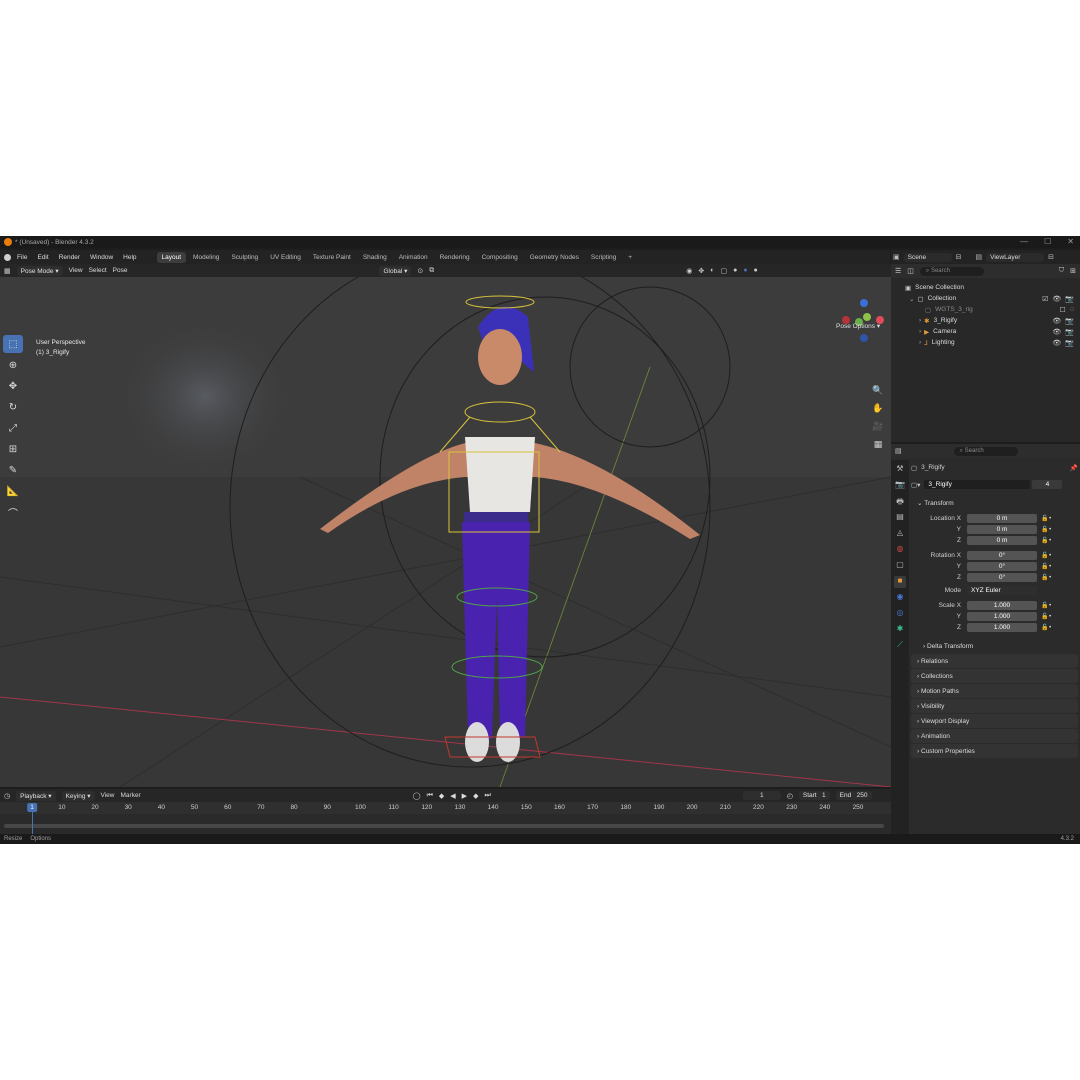 The height and width of the screenshot is (1080, 1080). What do you see at coordinates (994, 721) in the screenshot?
I see `viewport-display-section: › Viewport Display` at bounding box center [994, 721].